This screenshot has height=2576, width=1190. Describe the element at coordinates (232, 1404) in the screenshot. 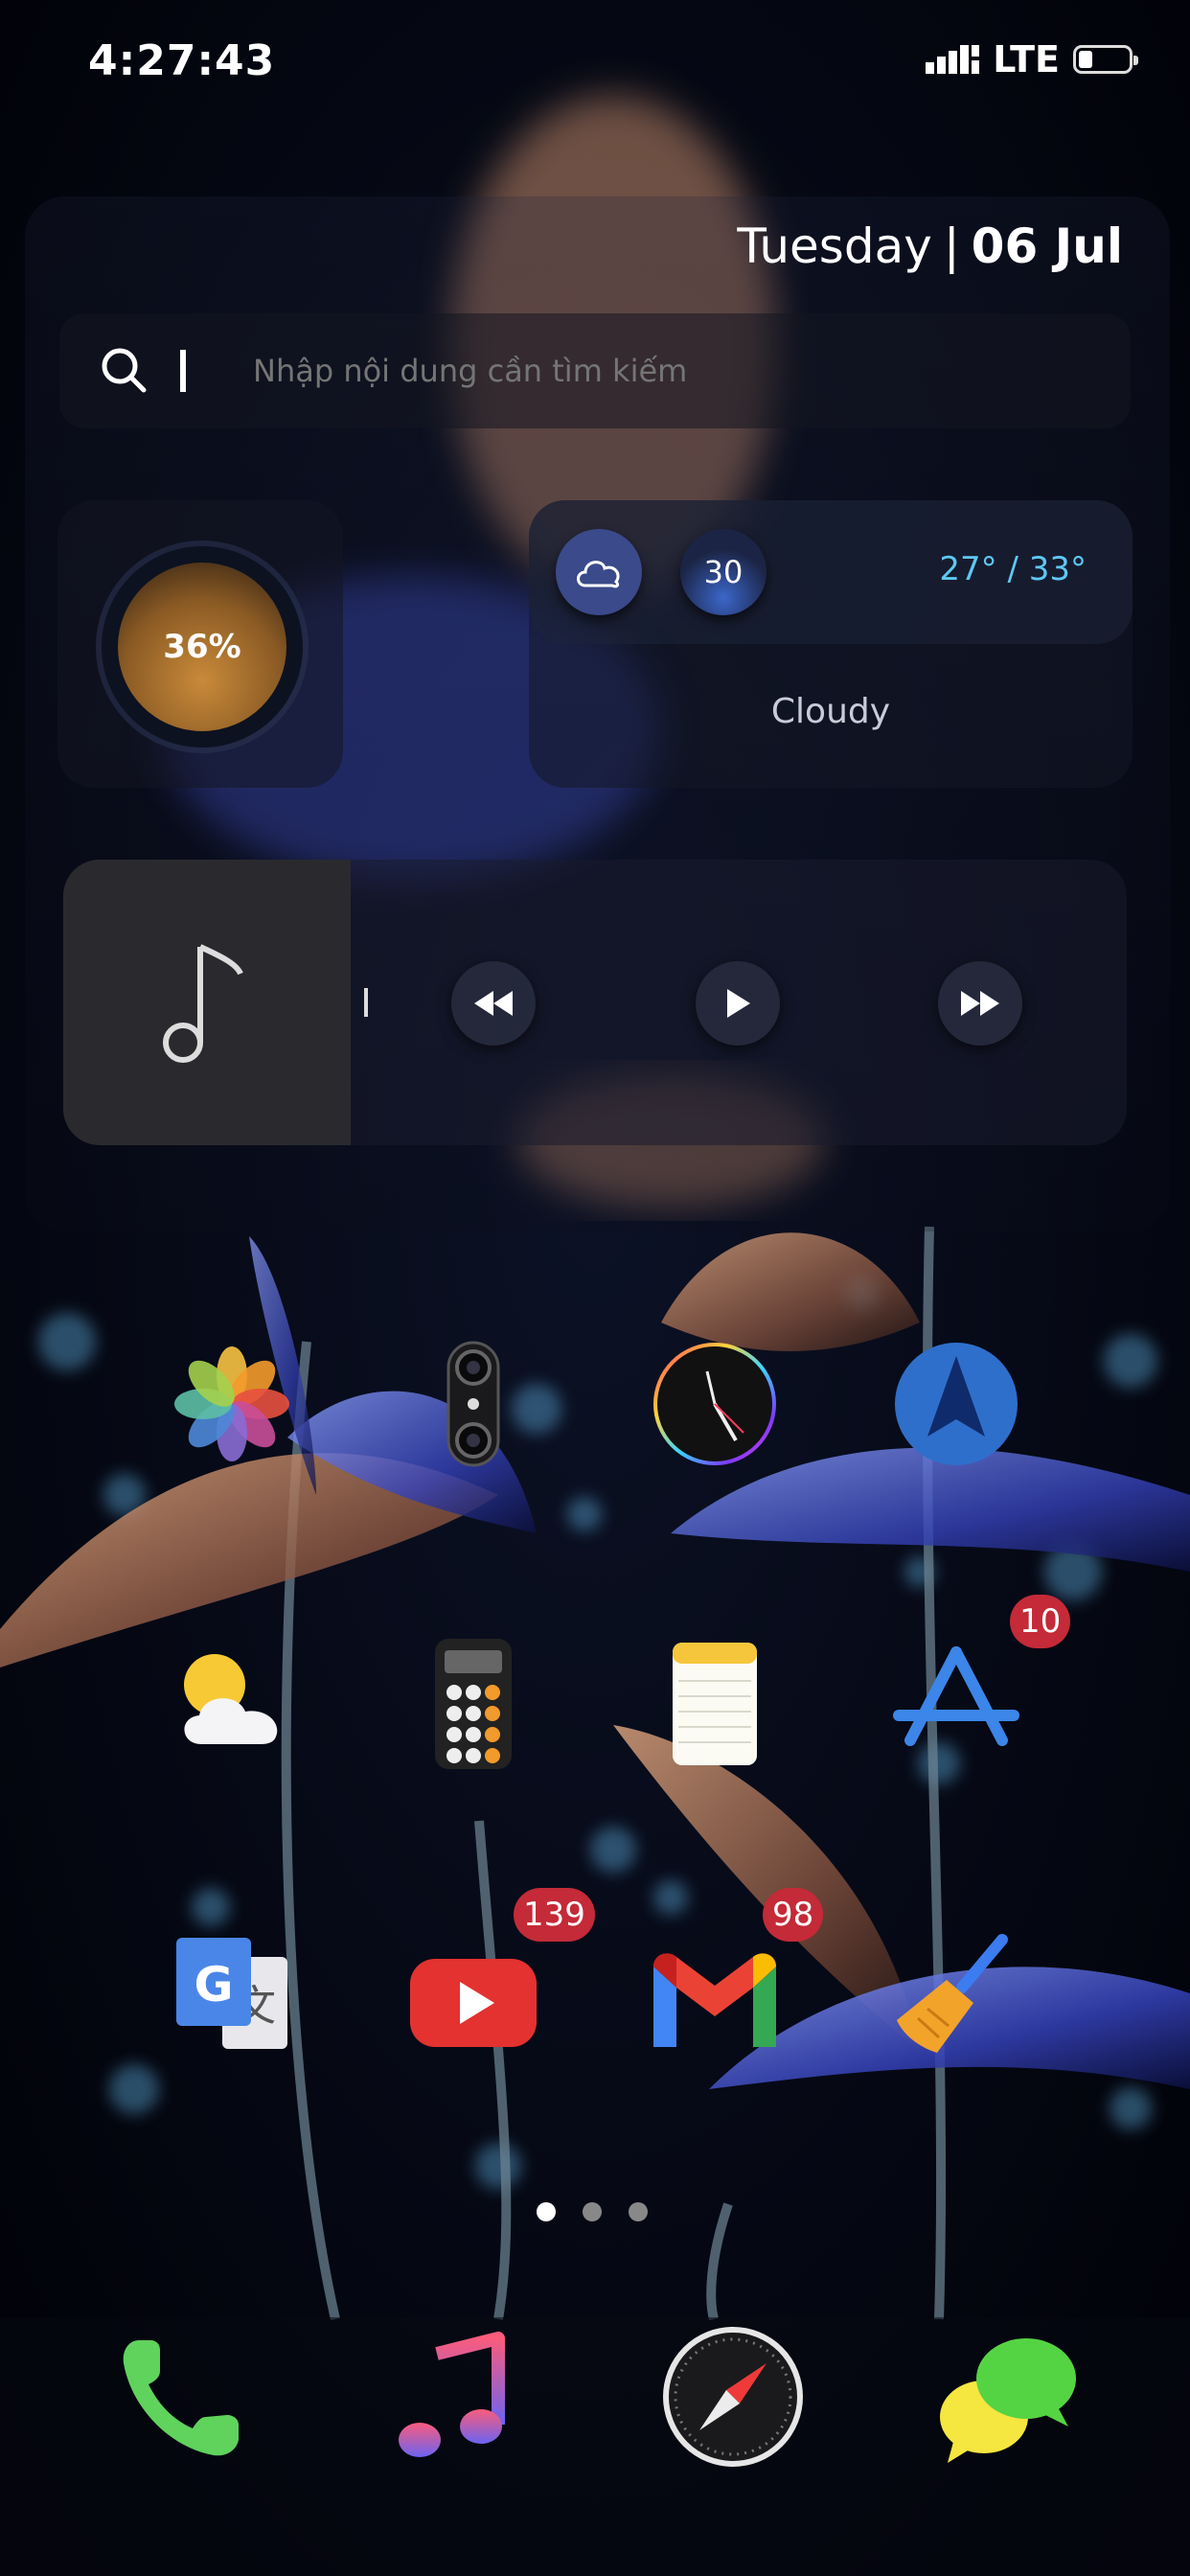

I see `photos-app-icon` at that location.